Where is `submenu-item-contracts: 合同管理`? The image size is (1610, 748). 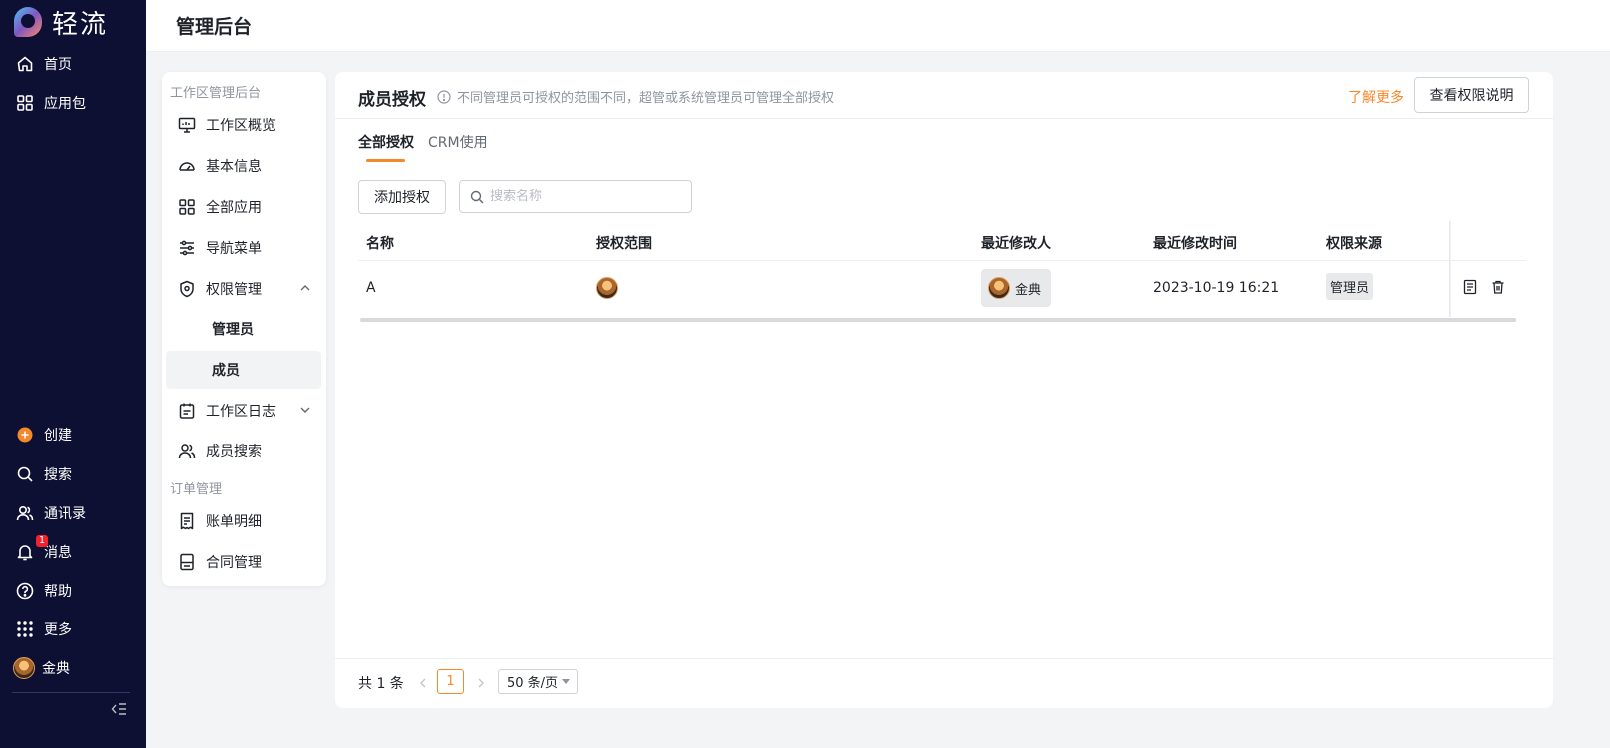
submenu-item-contracts: 合同管理 is located at coordinates (248, 562).